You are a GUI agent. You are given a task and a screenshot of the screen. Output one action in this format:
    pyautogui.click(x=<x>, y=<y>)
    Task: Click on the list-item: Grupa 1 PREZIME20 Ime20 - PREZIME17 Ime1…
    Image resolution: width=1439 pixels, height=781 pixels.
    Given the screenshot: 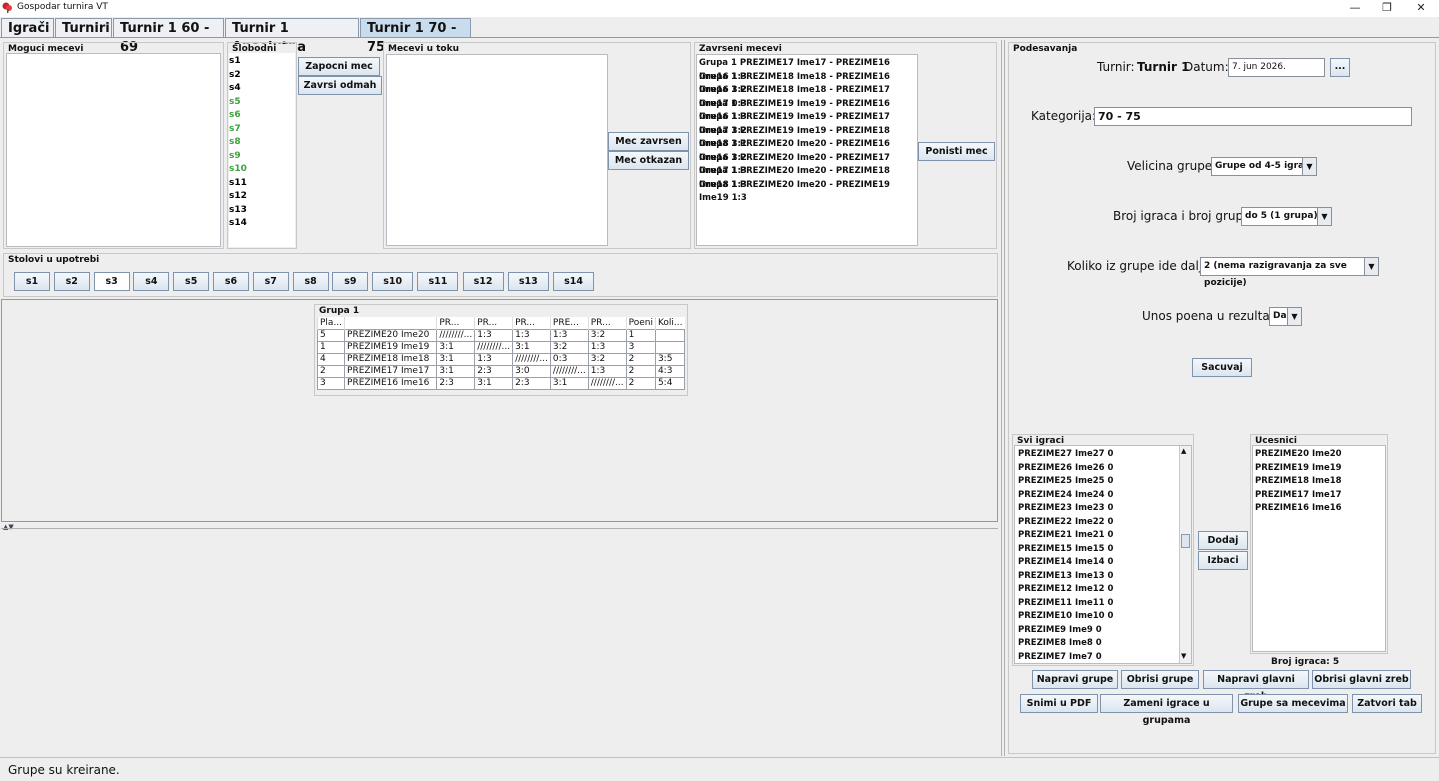 What is the action you would take?
    pyautogui.click(x=808, y=164)
    